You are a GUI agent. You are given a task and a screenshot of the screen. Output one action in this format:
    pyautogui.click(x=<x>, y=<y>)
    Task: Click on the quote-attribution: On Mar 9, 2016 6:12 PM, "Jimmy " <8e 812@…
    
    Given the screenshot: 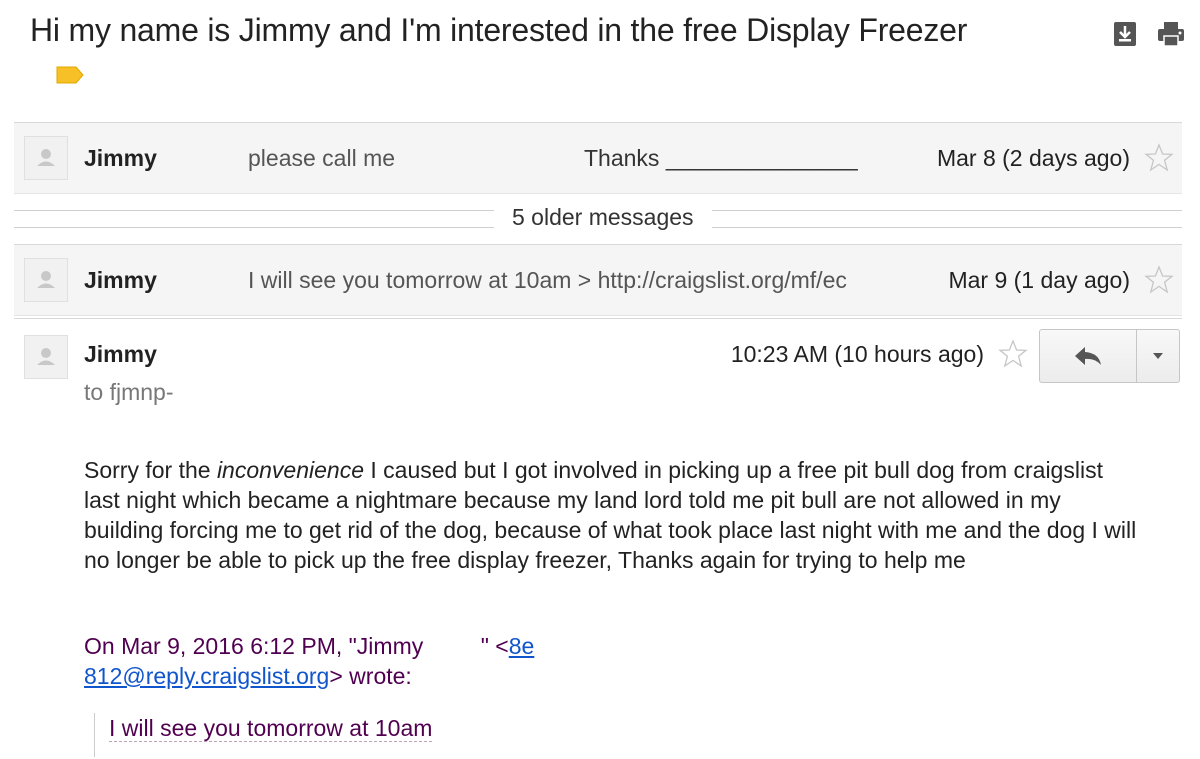 What is the action you would take?
    pyautogui.click(x=384, y=661)
    